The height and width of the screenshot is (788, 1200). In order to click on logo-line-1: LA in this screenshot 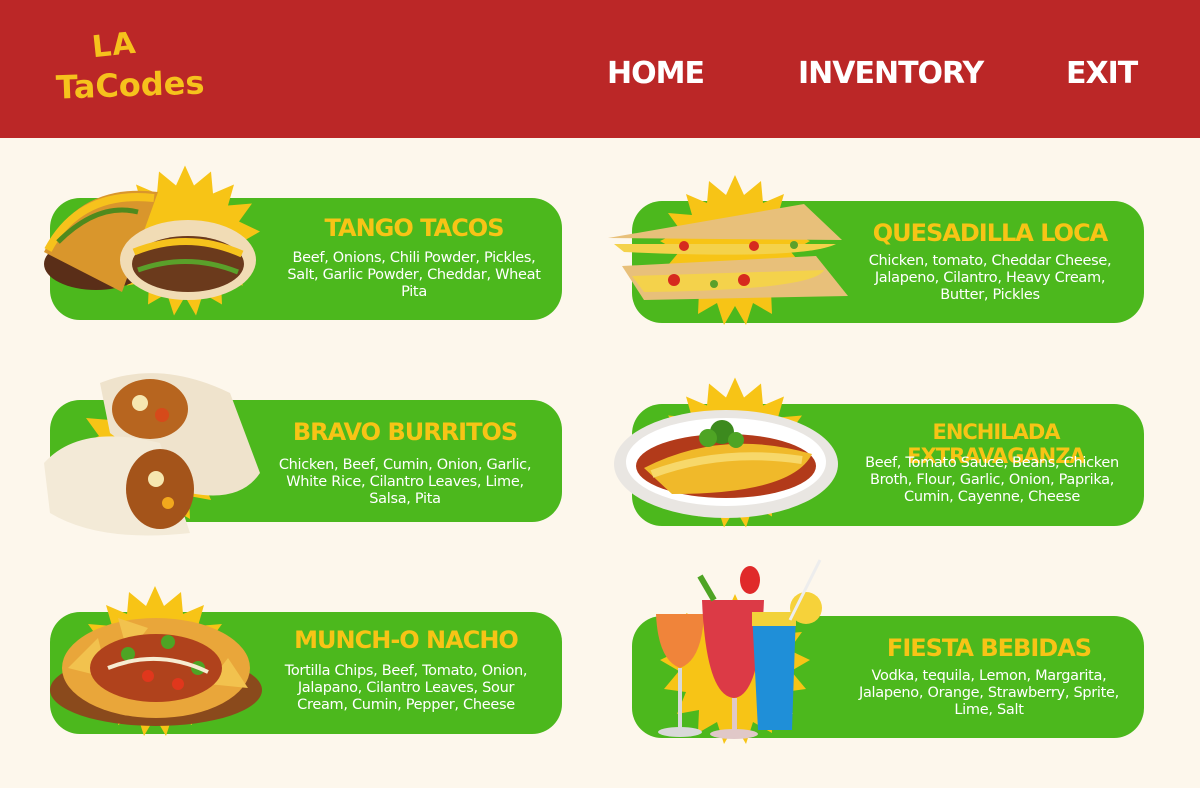, I will do `click(114, 45)`.